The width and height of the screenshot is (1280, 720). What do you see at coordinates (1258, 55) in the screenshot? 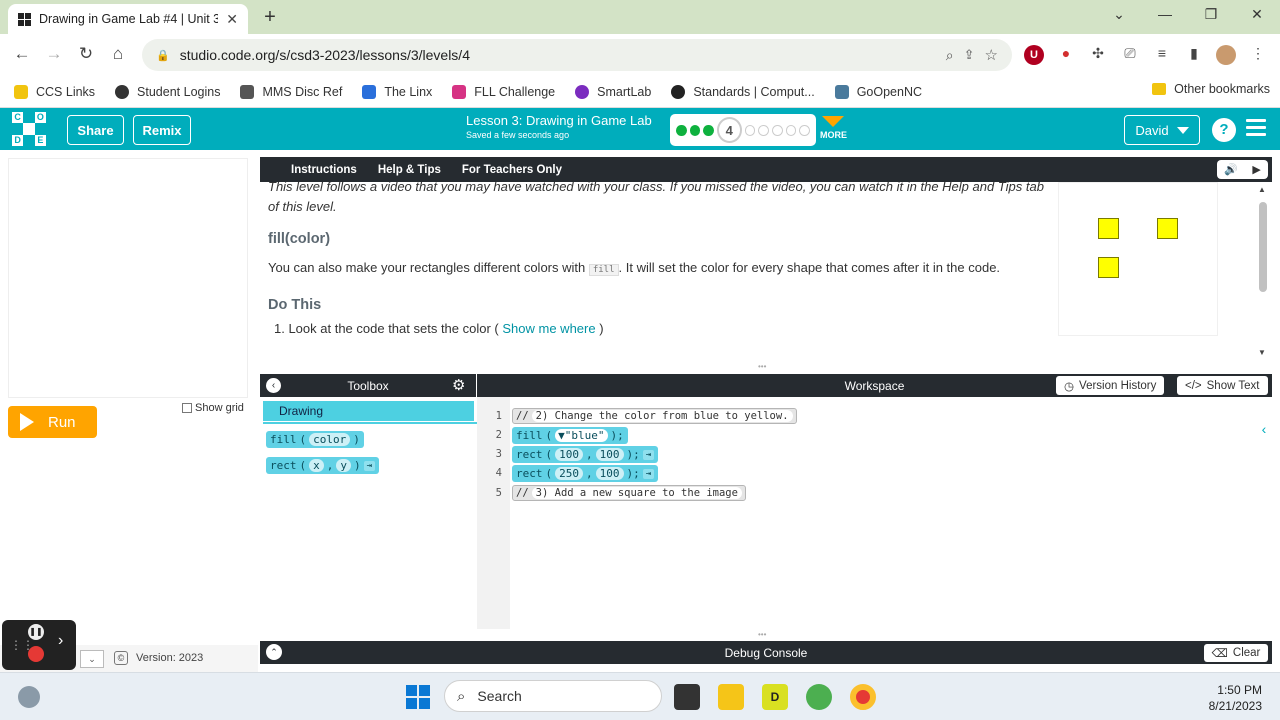
I see `chrome-menu-icon: ⋮` at bounding box center [1258, 55].